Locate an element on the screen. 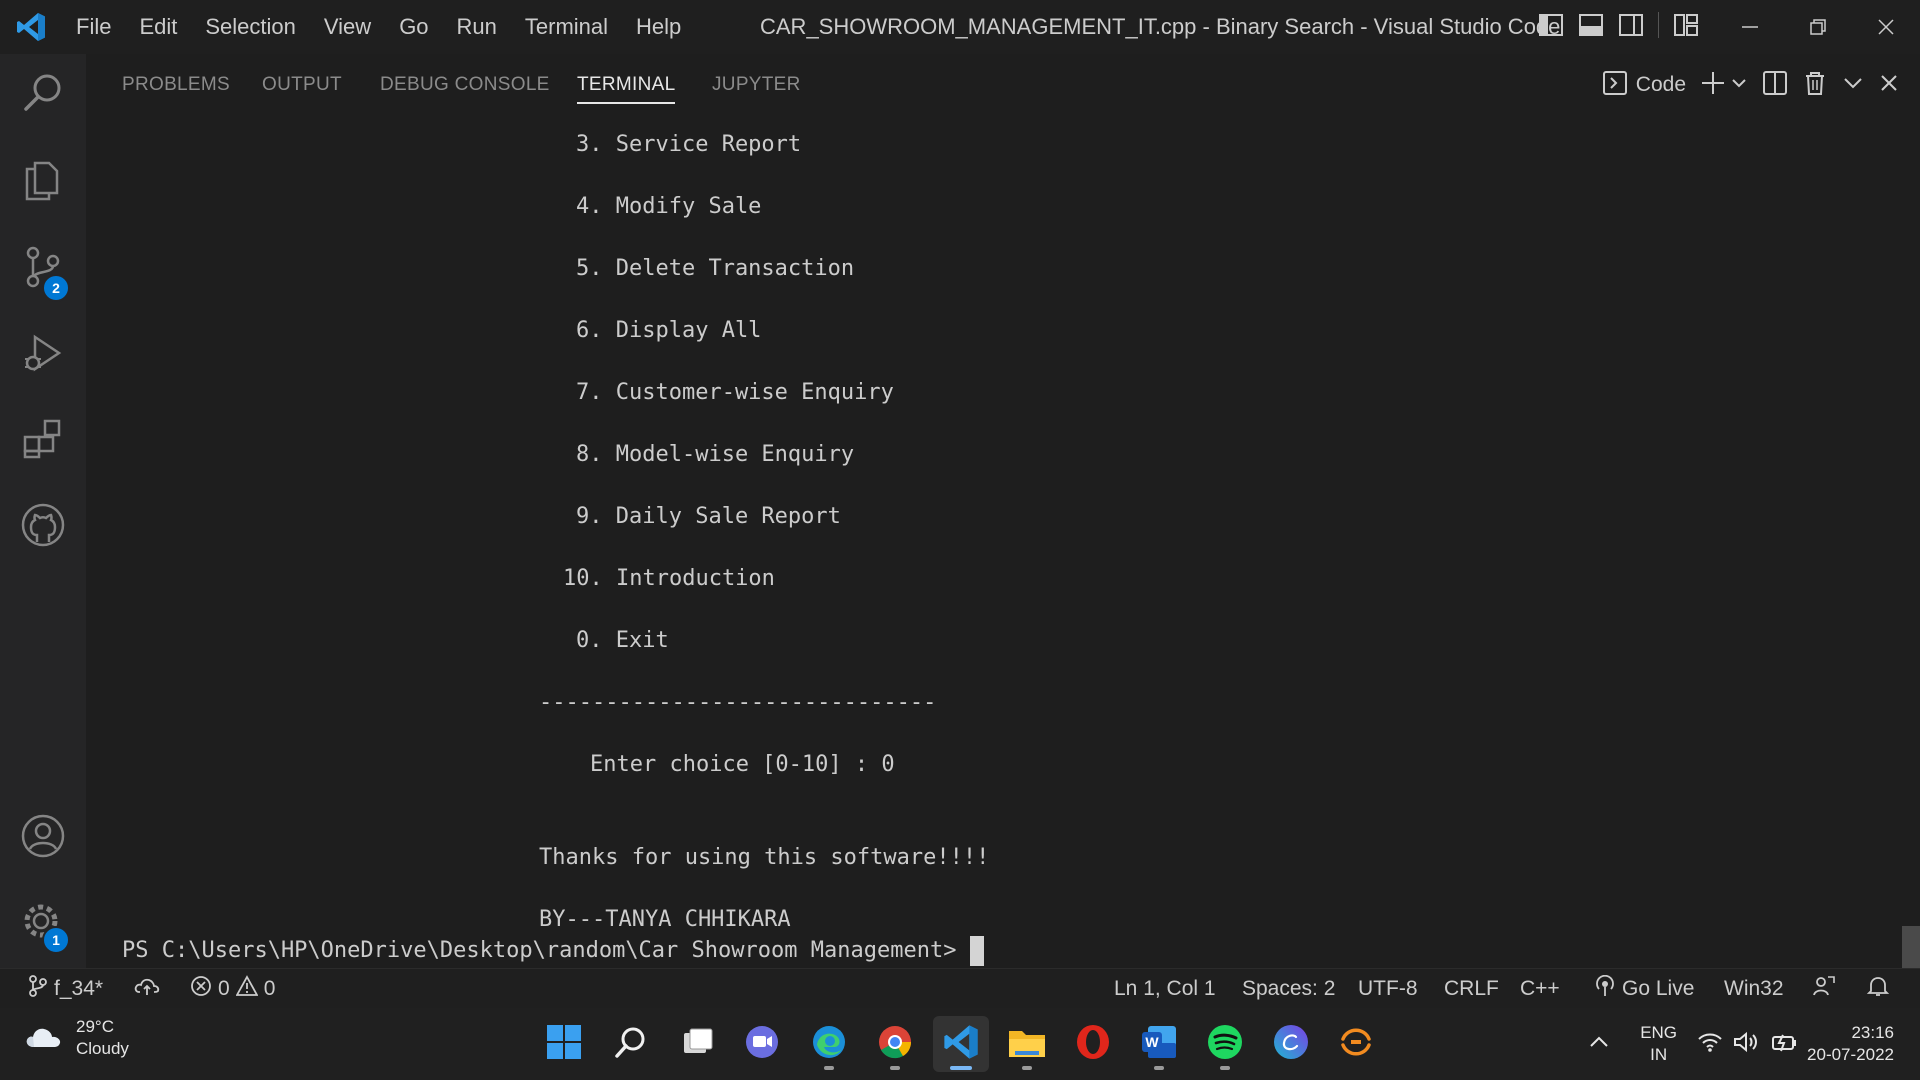 The image size is (1920, 1080). tab-terminal: TERMINAL is located at coordinates (626, 85).